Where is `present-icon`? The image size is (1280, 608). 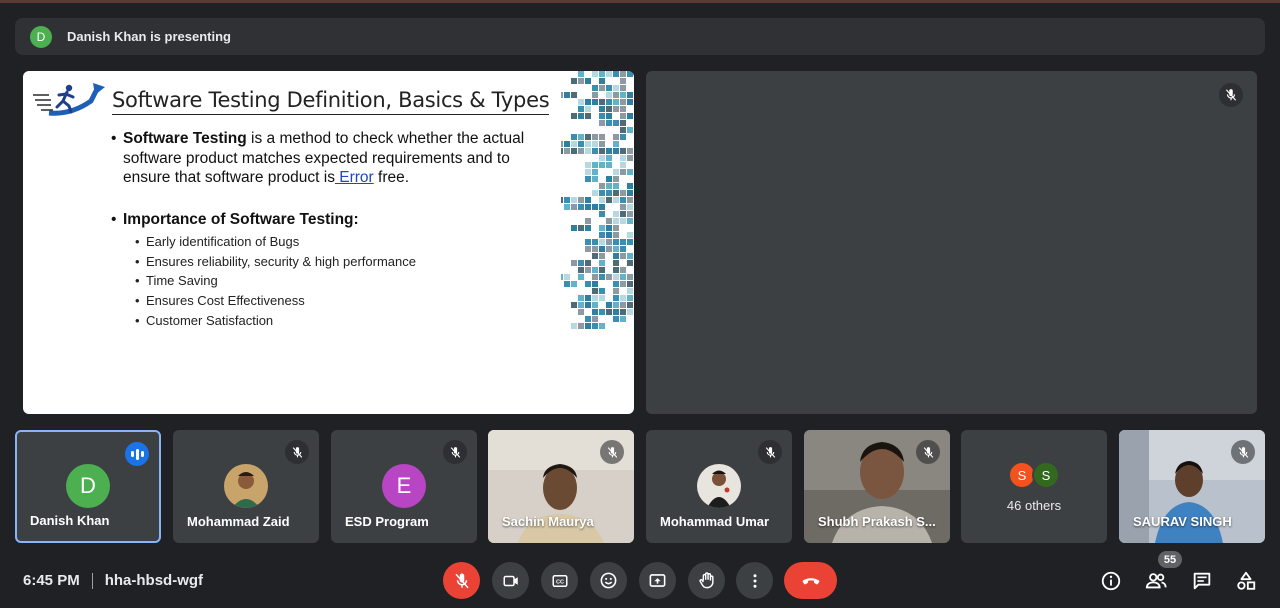
present-icon is located at coordinates (657, 580).